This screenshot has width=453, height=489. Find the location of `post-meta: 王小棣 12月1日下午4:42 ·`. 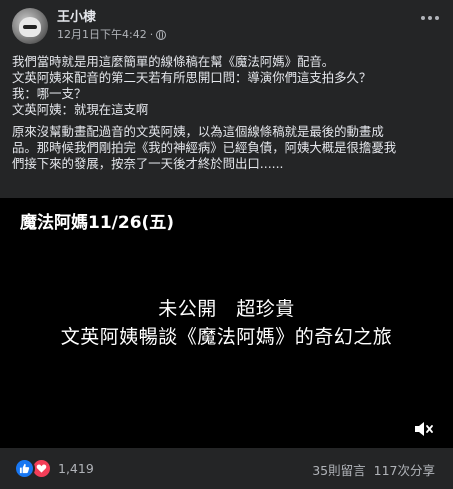

post-meta: 王小棣 12月1日下午4:42 · is located at coordinates (112, 26).